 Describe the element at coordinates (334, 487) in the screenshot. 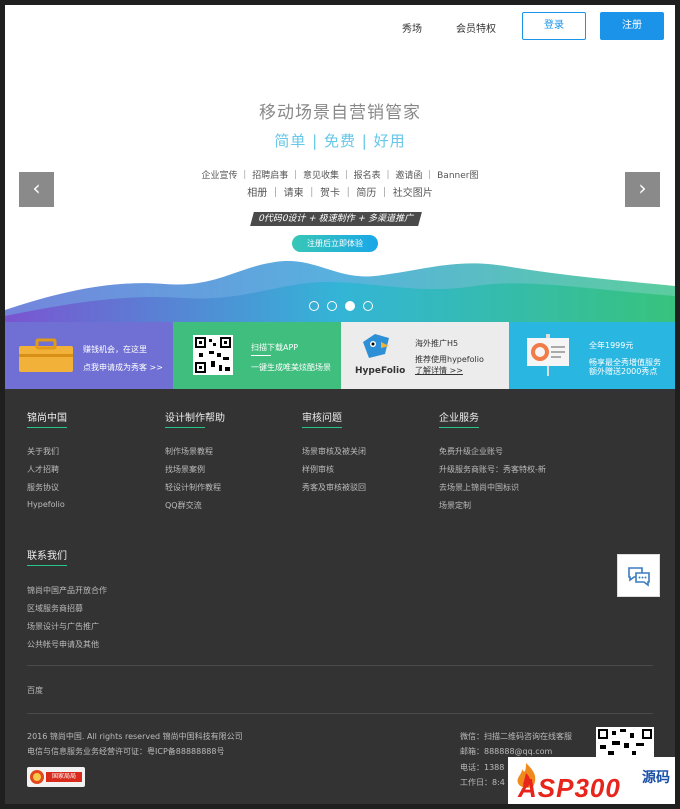

I see `footer-link: 秀客及审核被驳回` at that location.